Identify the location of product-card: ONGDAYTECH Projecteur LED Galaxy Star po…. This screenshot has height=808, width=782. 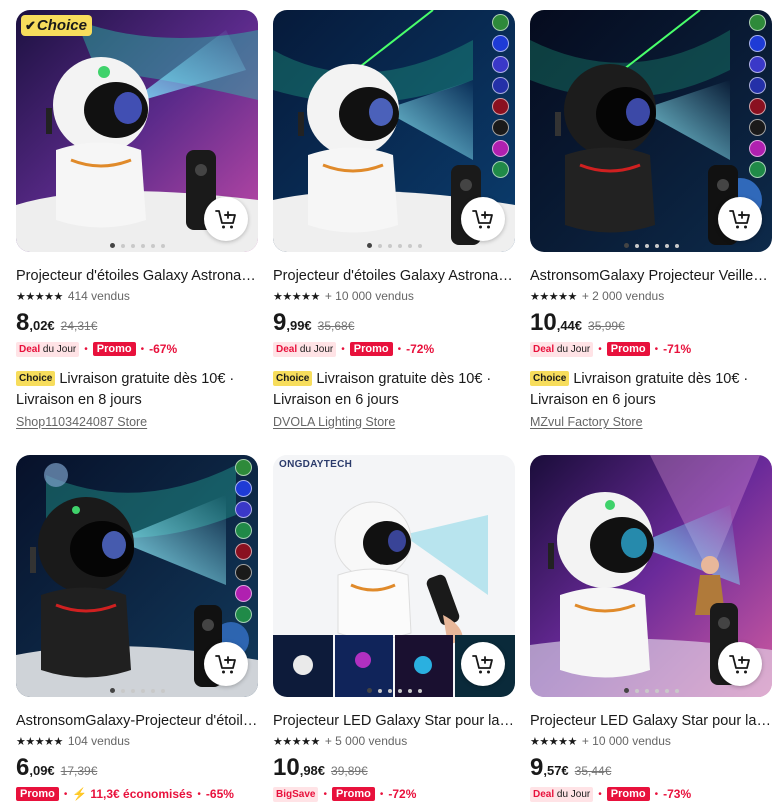
(394, 629).